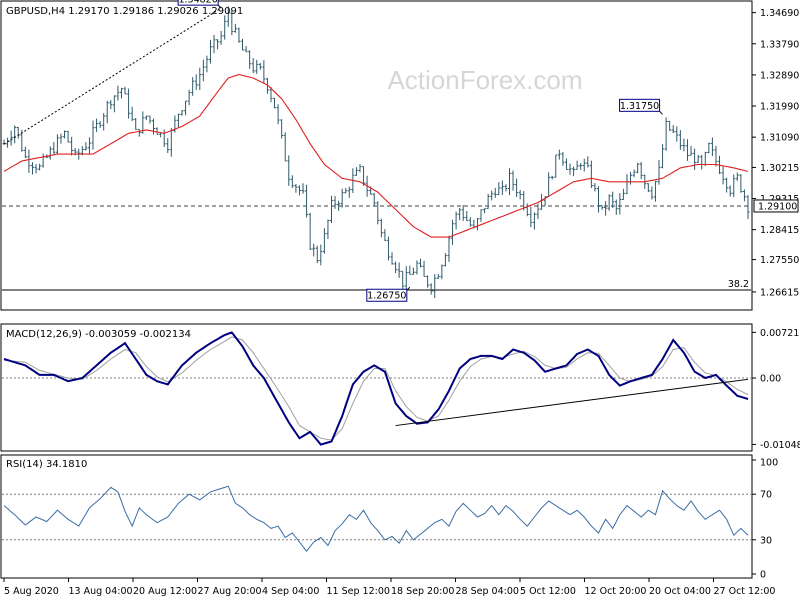 The height and width of the screenshot is (600, 800). What do you see at coordinates (745, 591) in the screenshot?
I see `time-tick-label: 27 Oct 12:00` at bounding box center [745, 591].